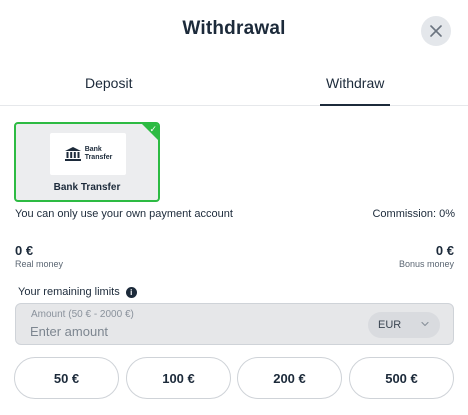  I want to click on payment-method-name: Bank Transfer, so click(87, 187).